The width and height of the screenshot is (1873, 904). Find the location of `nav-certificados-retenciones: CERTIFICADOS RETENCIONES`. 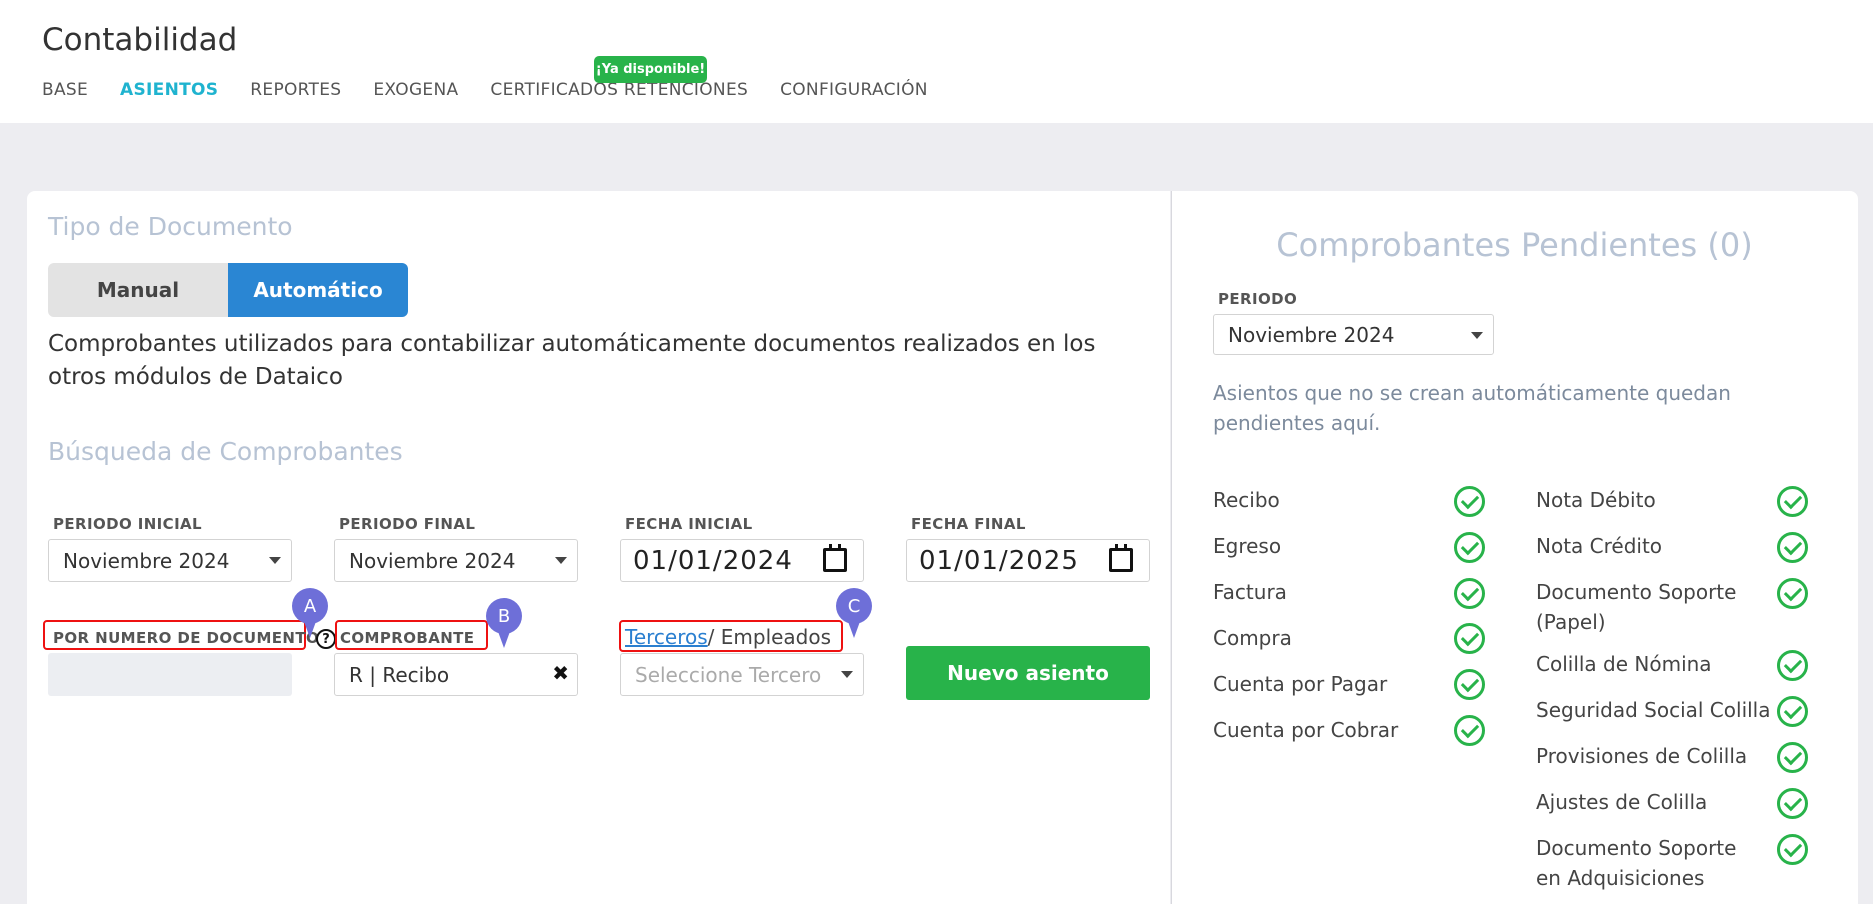

nav-certificados-retenciones: CERTIFICADOS RETENCIONES is located at coordinates (619, 90).